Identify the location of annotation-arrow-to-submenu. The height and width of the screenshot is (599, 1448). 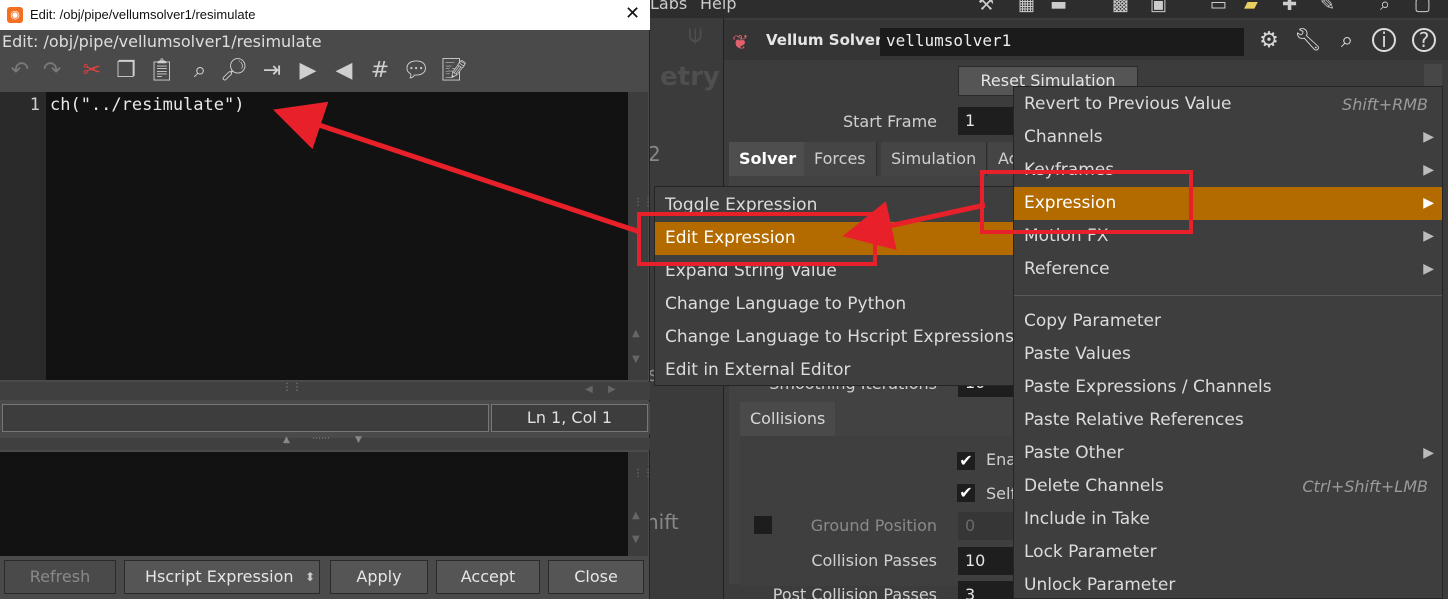
(914, 225).